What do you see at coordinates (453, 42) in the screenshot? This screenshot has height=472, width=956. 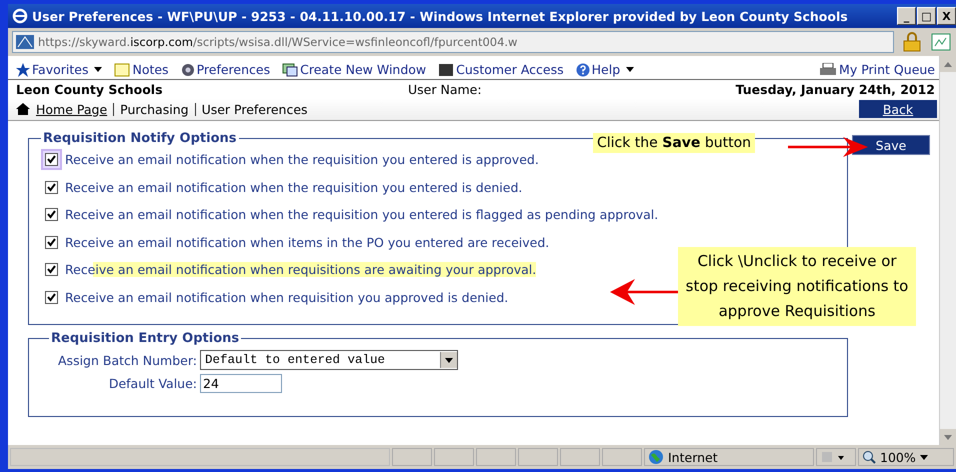 I see `address-field: https://skyward.iscorp.com/scripts/wsisa.dll/WService=wsfinleoncofl/fpurcent004.w` at bounding box center [453, 42].